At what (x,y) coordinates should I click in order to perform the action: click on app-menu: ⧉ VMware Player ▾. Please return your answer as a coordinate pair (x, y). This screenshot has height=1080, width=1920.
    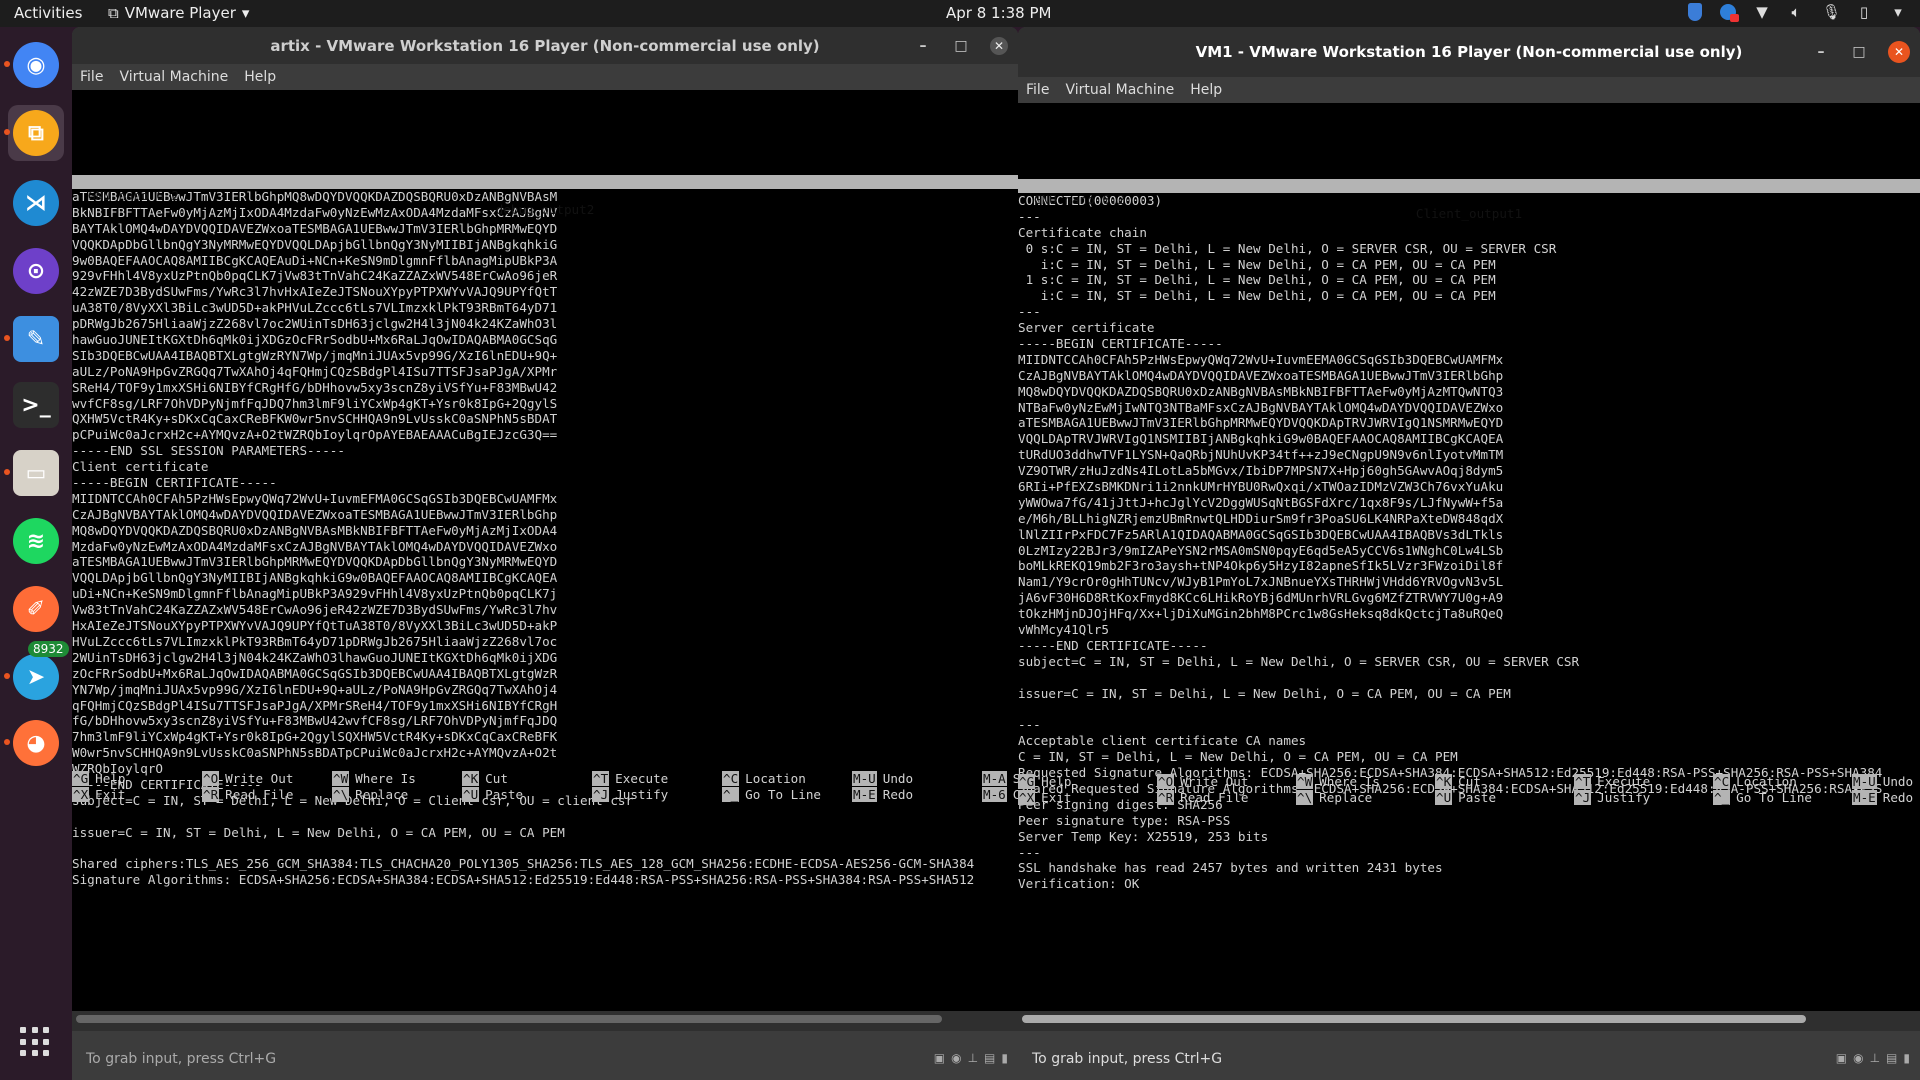
    Looking at the image, I should click on (178, 13).